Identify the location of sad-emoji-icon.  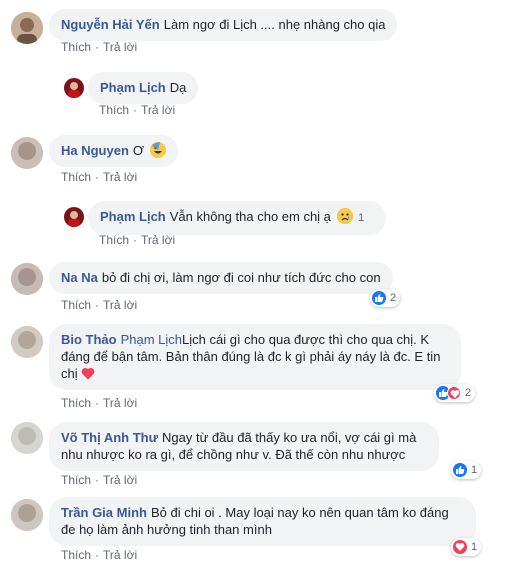
(344, 216).